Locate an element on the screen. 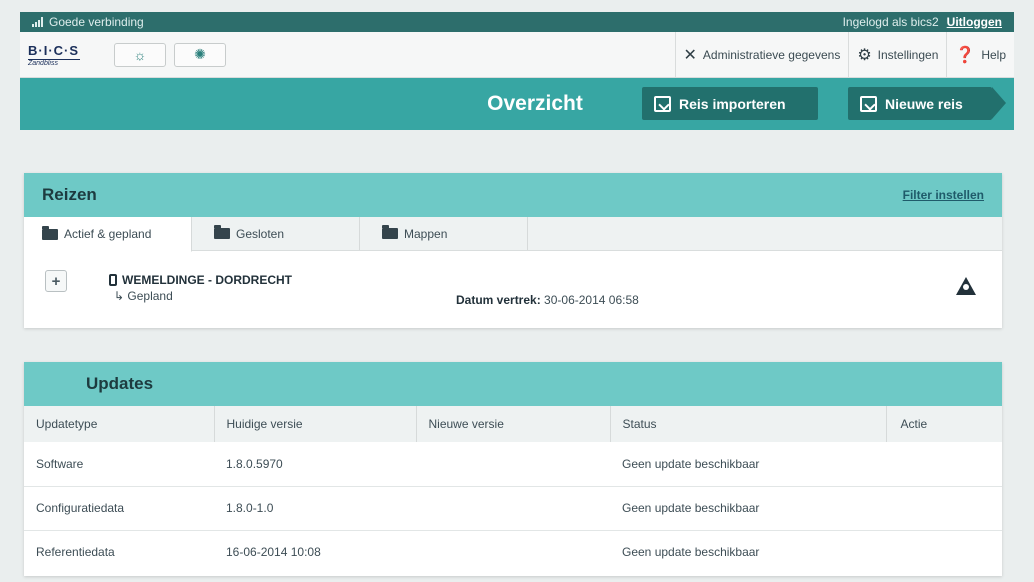 The width and height of the screenshot is (1034, 582). expand-button: + is located at coordinates (56, 281).